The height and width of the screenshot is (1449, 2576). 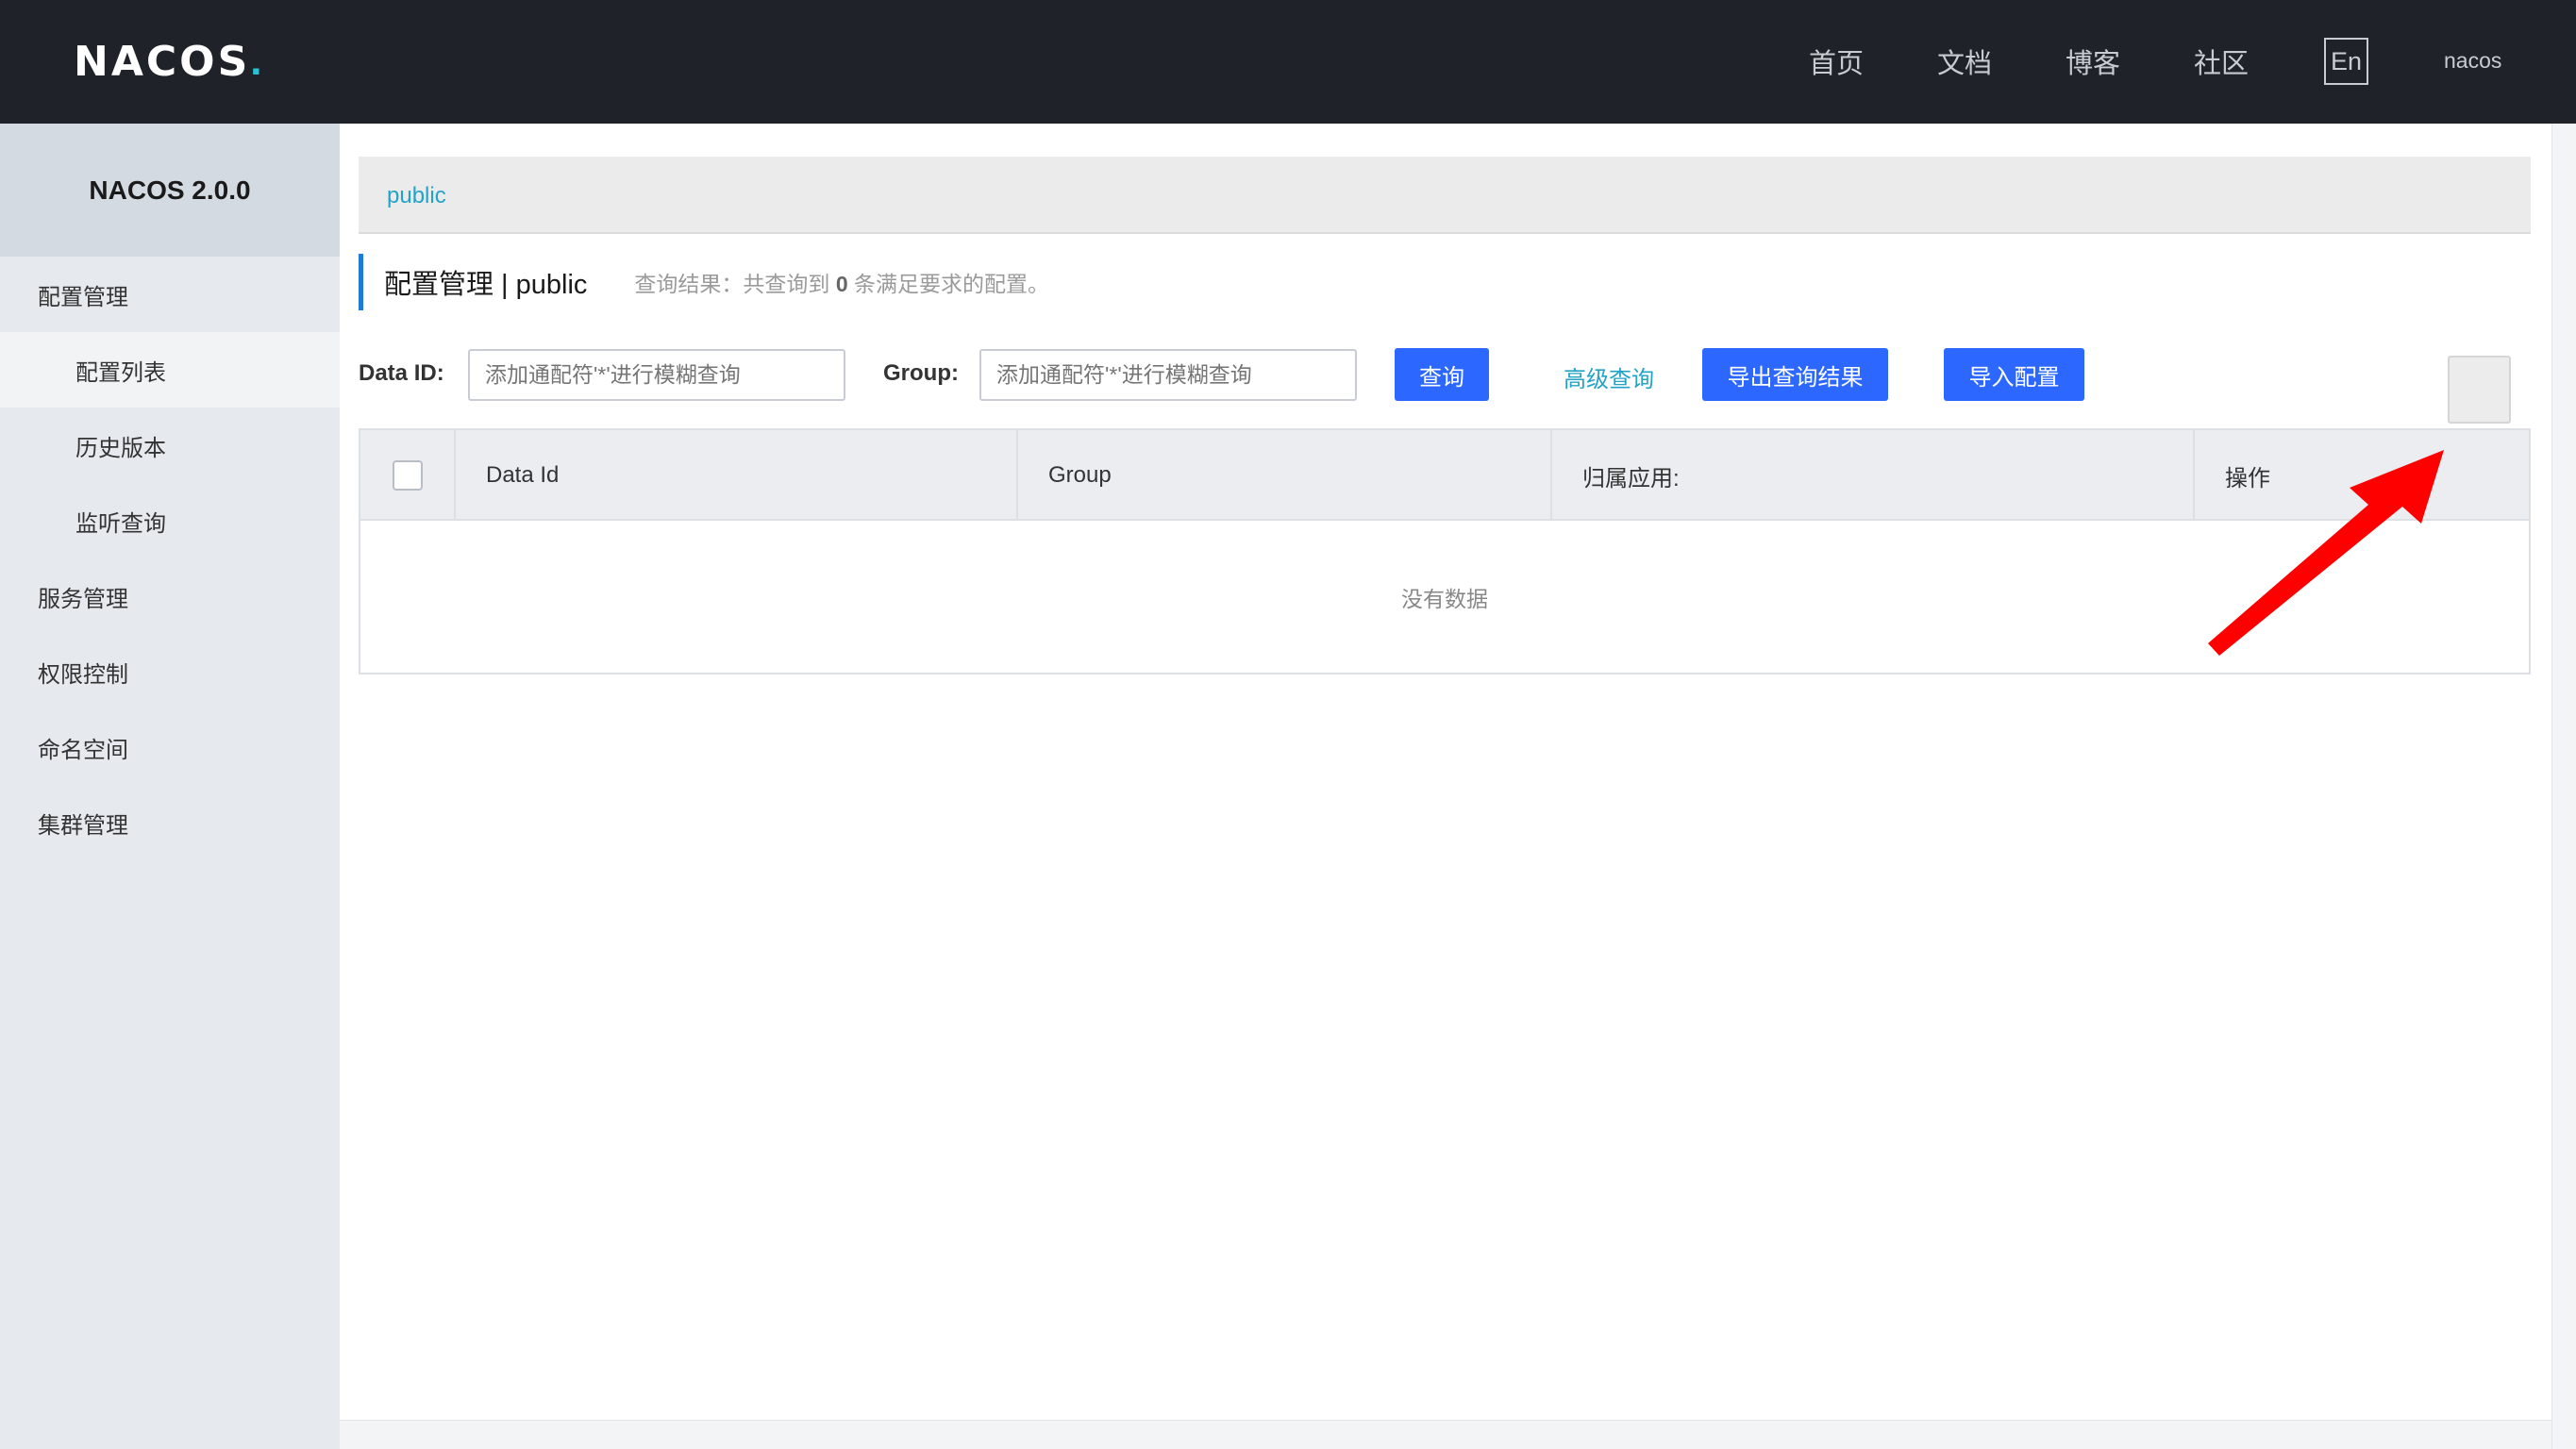 What do you see at coordinates (2221, 62) in the screenshot?
I see `nav-community-link: 社区` at bounding box center [2221, 62].